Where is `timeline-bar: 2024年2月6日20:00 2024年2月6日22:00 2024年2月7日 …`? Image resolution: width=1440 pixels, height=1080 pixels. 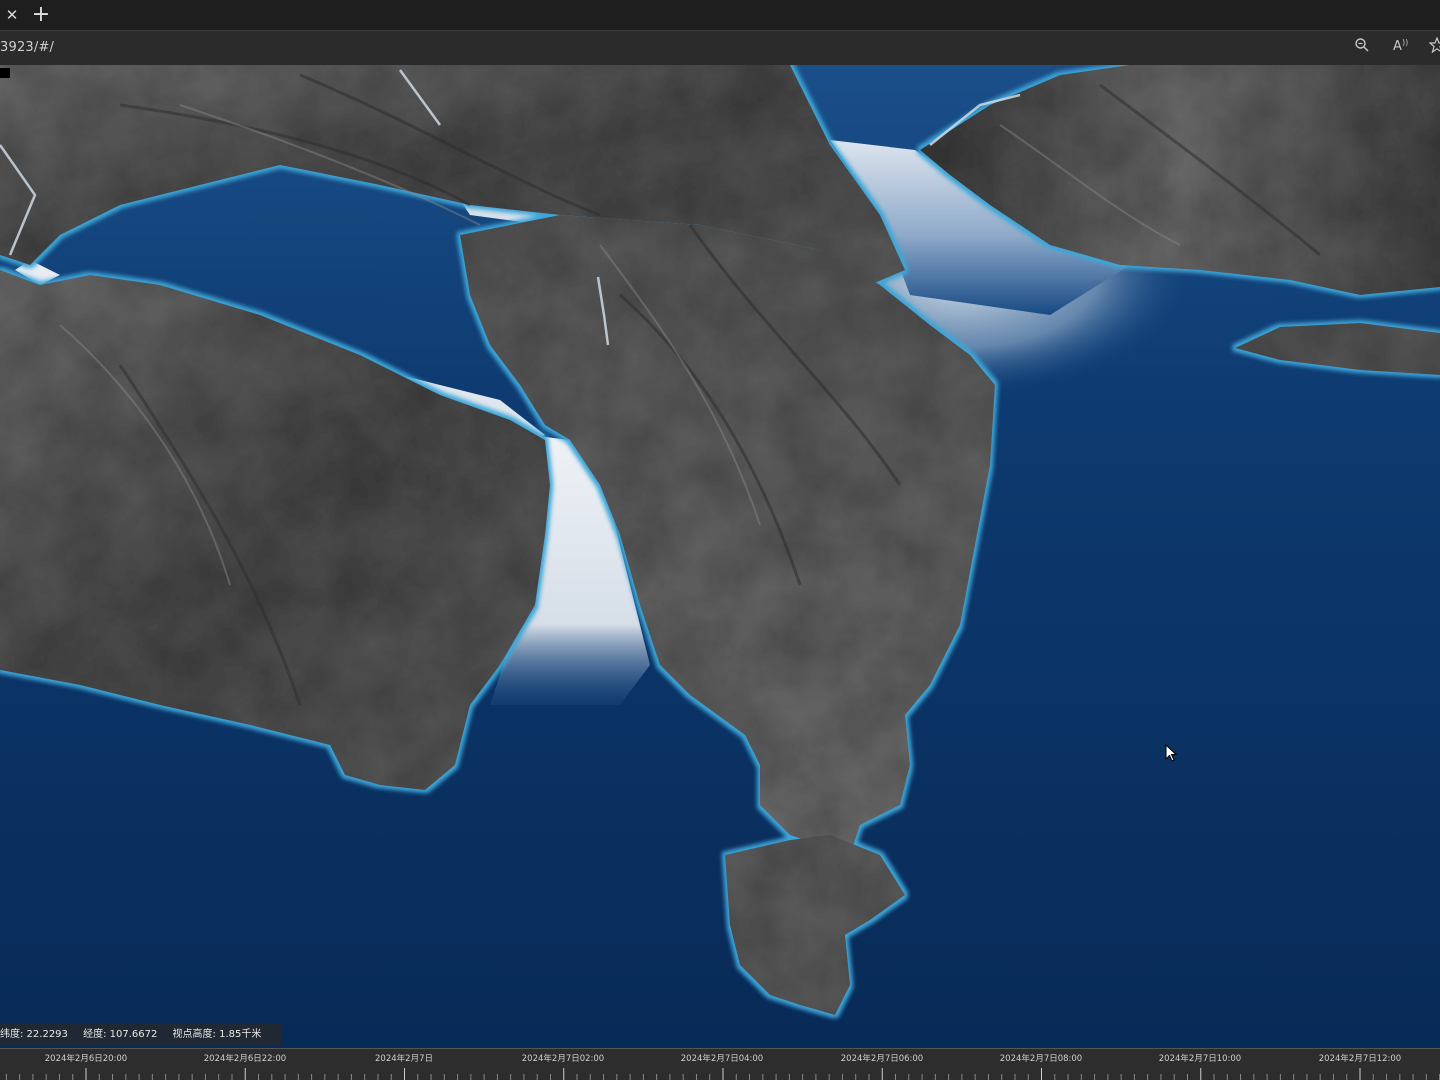
timeline-bar: 2024年2月6日20:00 2024年2月6日22:00 2024年2月7日 … is located at coordinates (720, 1064).